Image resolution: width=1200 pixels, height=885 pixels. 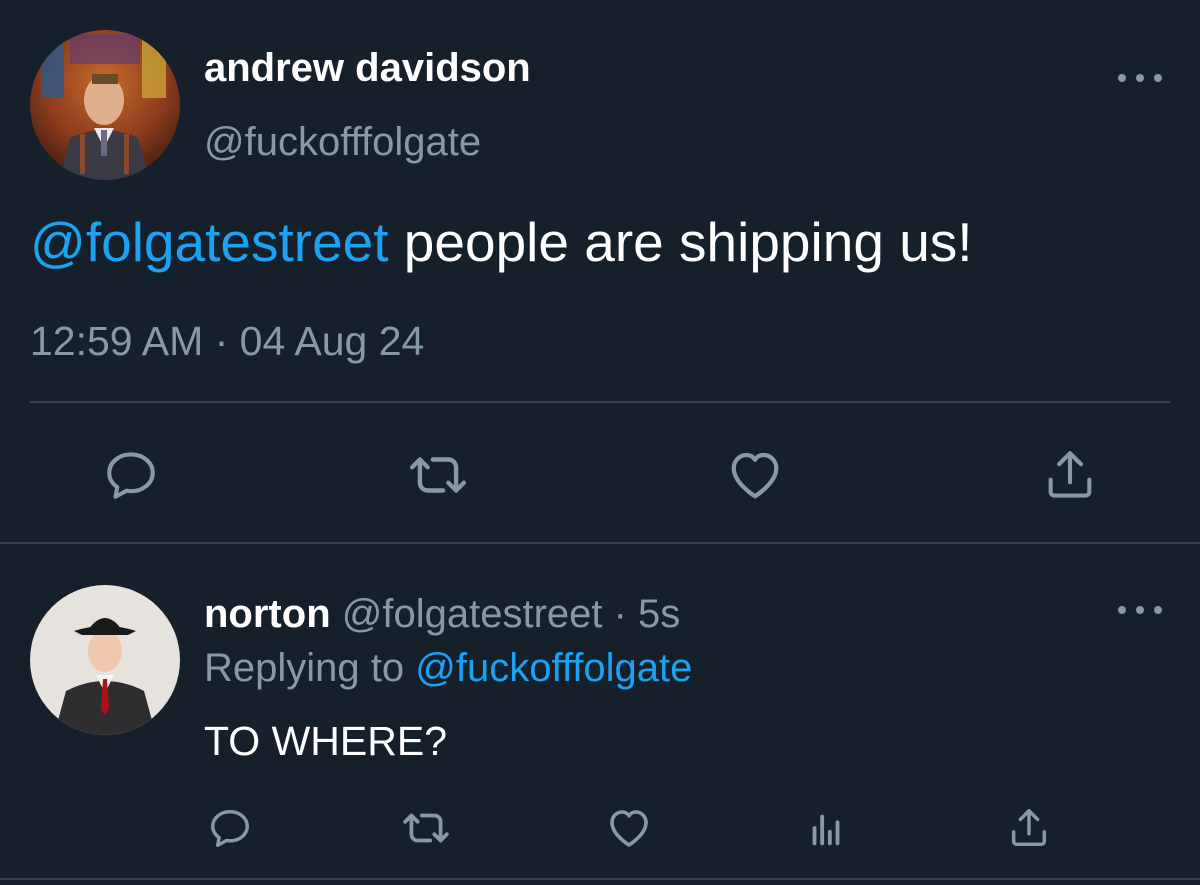 What do you see at coordinates (600, 543) in the screenshot?
I see `section-divider` at bounding box center [600, 543].